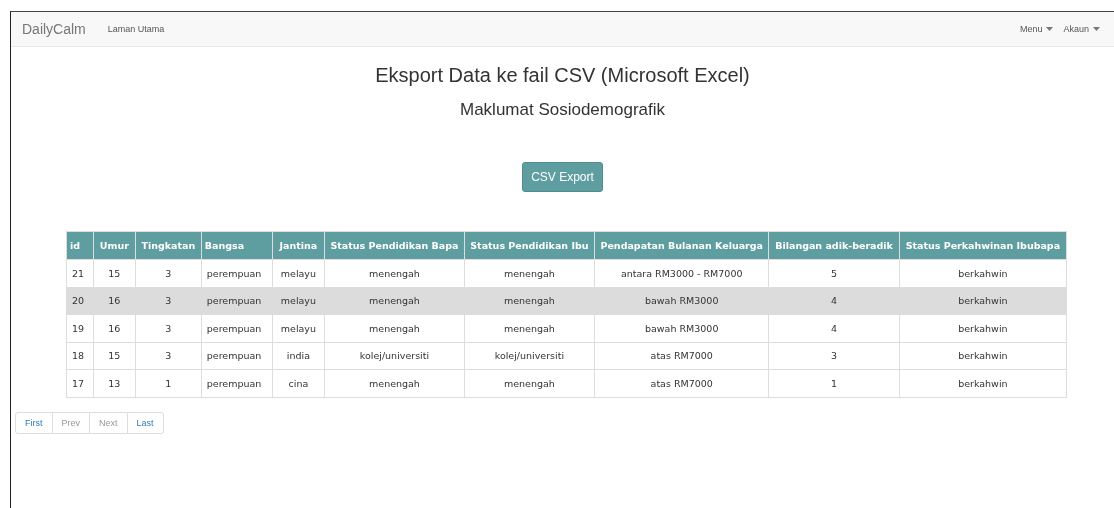  I want to click on pagination-button: Last, so click(145, 422).